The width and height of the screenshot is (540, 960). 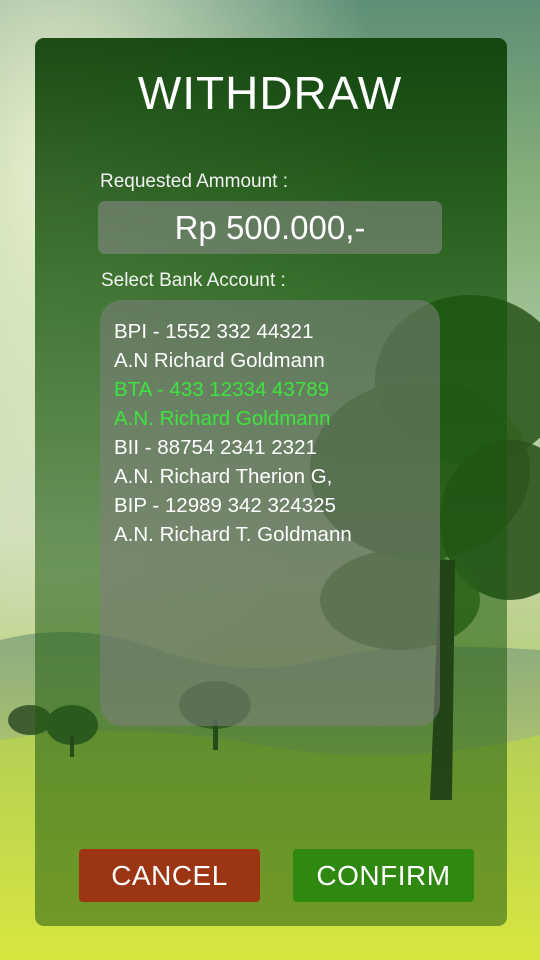 I want to click on bank-account-number: BIP - 12989 342 324325, so click(x=225, y=505).